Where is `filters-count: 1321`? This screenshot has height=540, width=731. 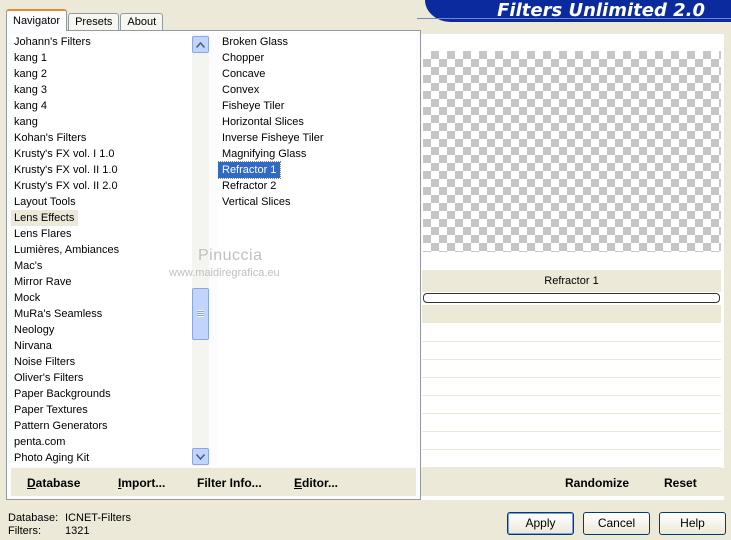 filters-count: 1321 is located at coordinates (77, 531).